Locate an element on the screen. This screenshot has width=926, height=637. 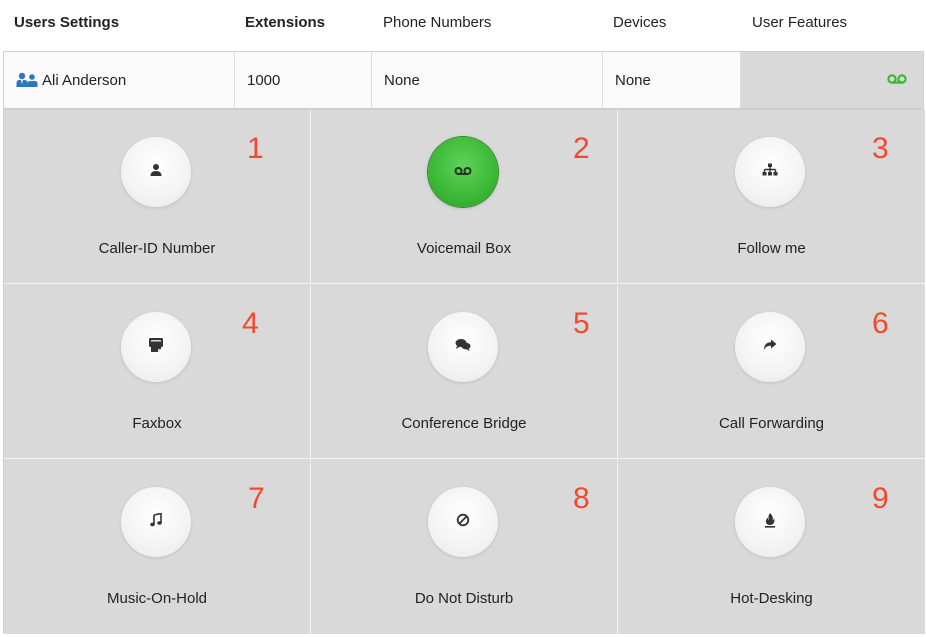
tile-hot-desking: 9 Hot-Desking is located at coordinates (771, 547).